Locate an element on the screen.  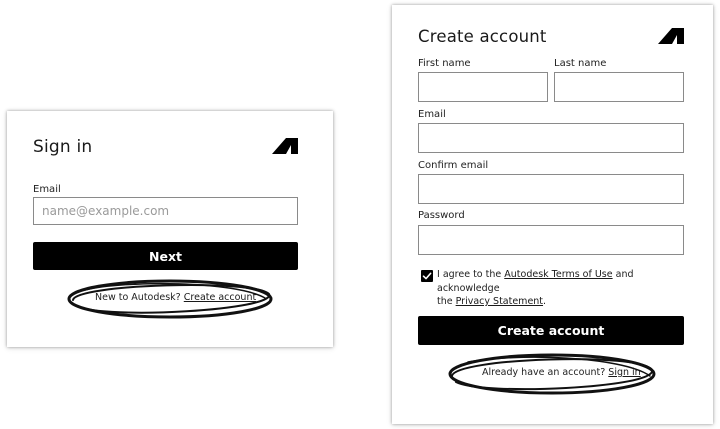
signin-footer: New to Autodesk? Create account is located at coordinates (175, 297).